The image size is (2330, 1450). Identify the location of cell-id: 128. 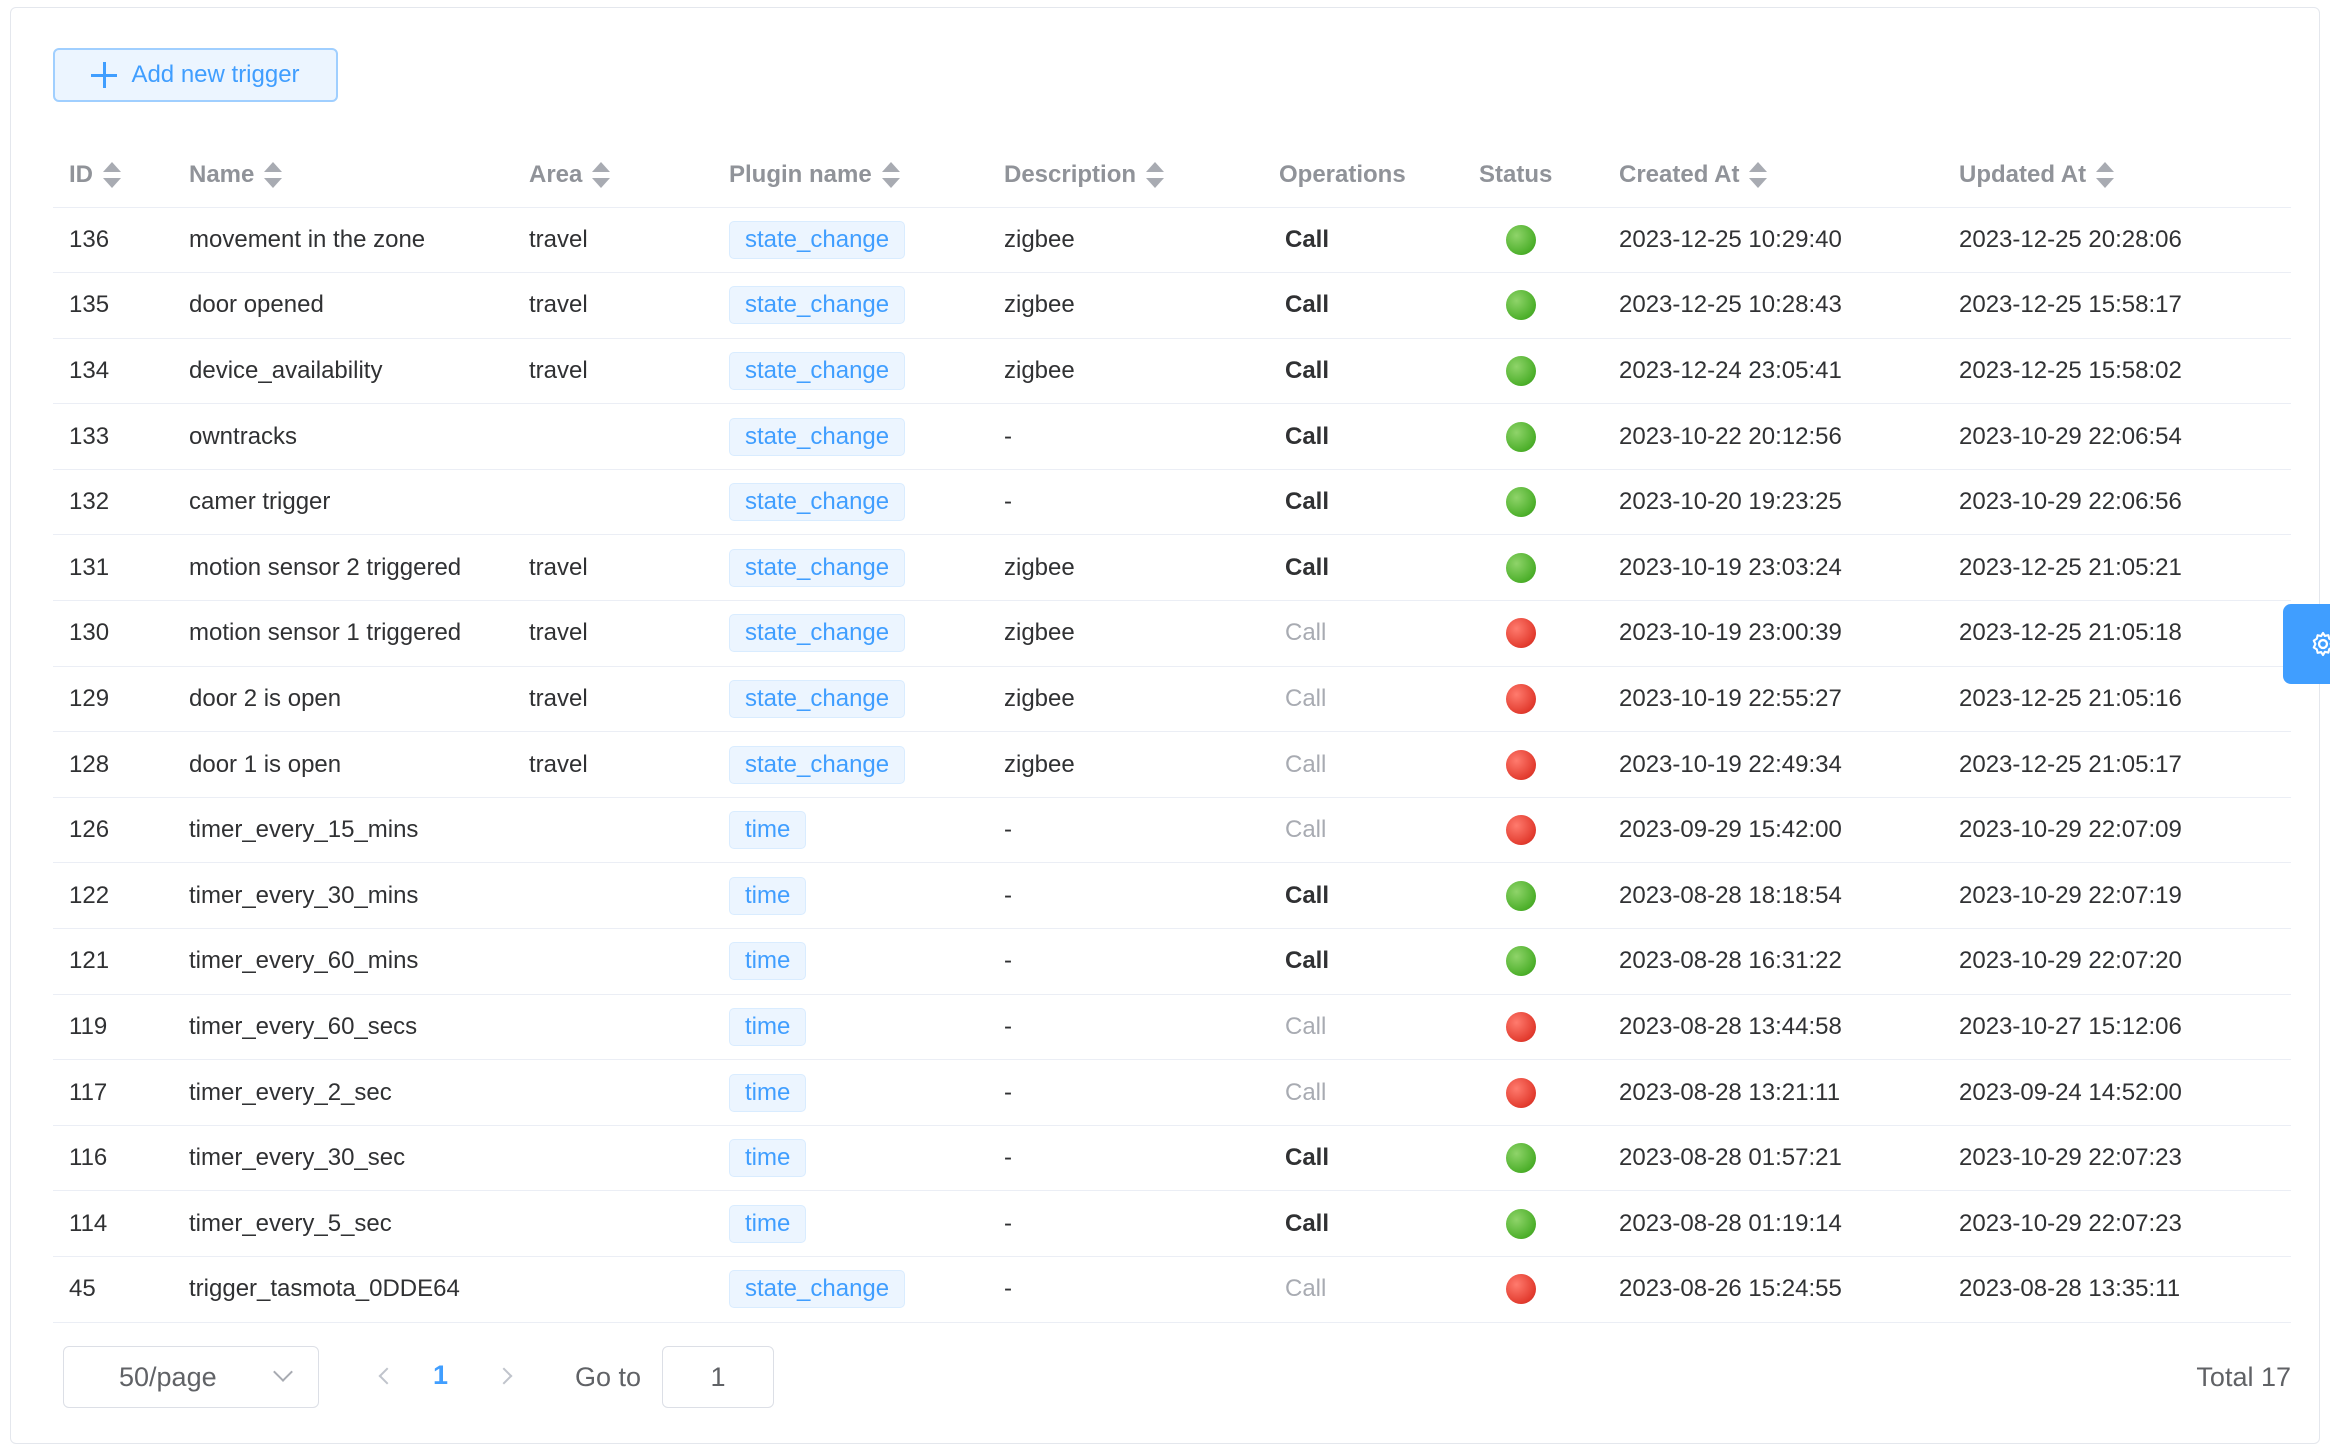
(113, 764).